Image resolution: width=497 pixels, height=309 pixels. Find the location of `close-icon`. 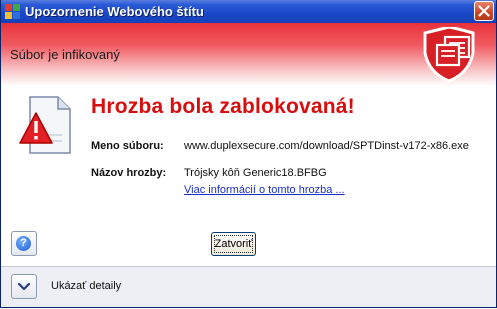

close-icon is located at coordinates (484, 11).